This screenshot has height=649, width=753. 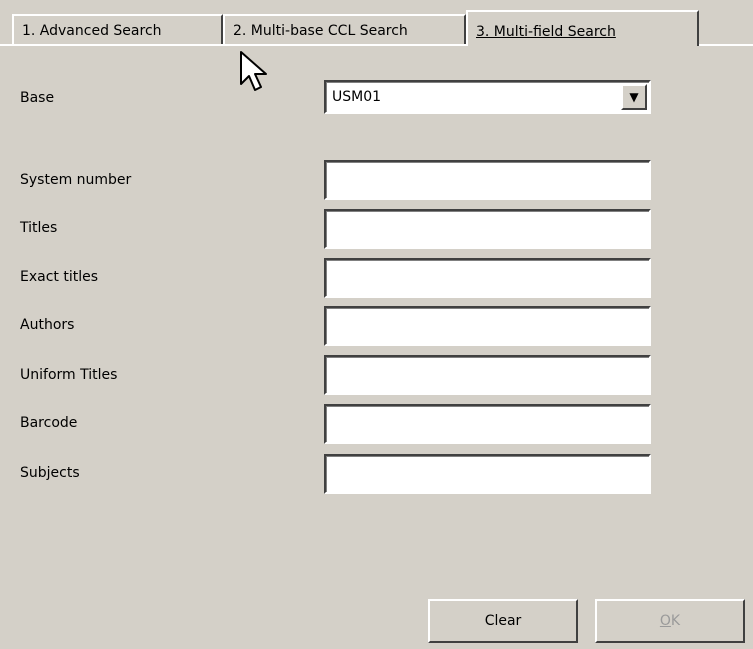 What do you see at coordinates (487, 474) in the screenshot?
I see `subjects-field` at bounding box center [487, 474].